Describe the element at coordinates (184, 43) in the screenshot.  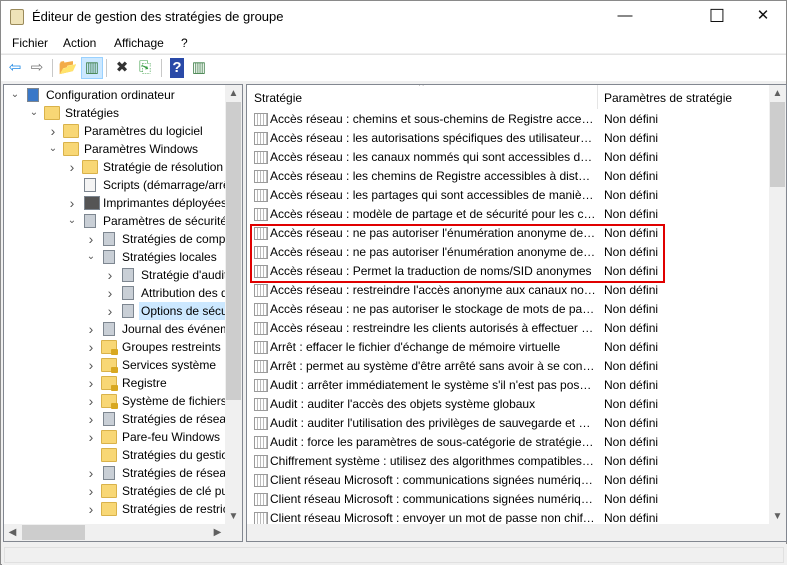
I see `menu-help: ?` at that location.